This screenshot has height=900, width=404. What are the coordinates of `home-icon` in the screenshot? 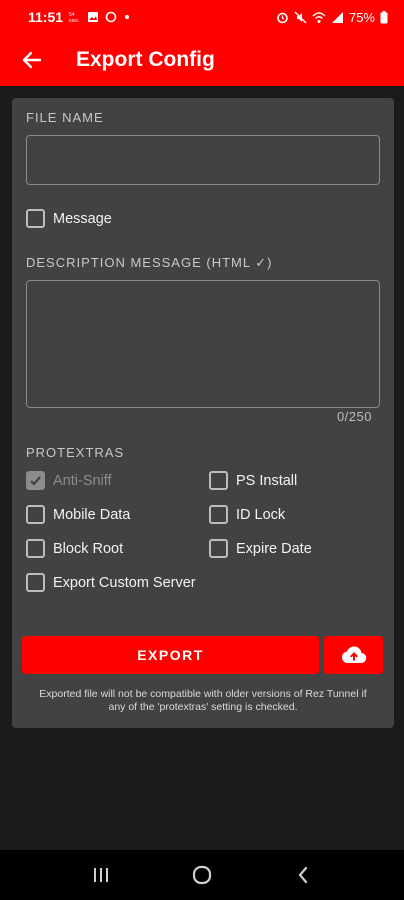 It's located at (202, 875).